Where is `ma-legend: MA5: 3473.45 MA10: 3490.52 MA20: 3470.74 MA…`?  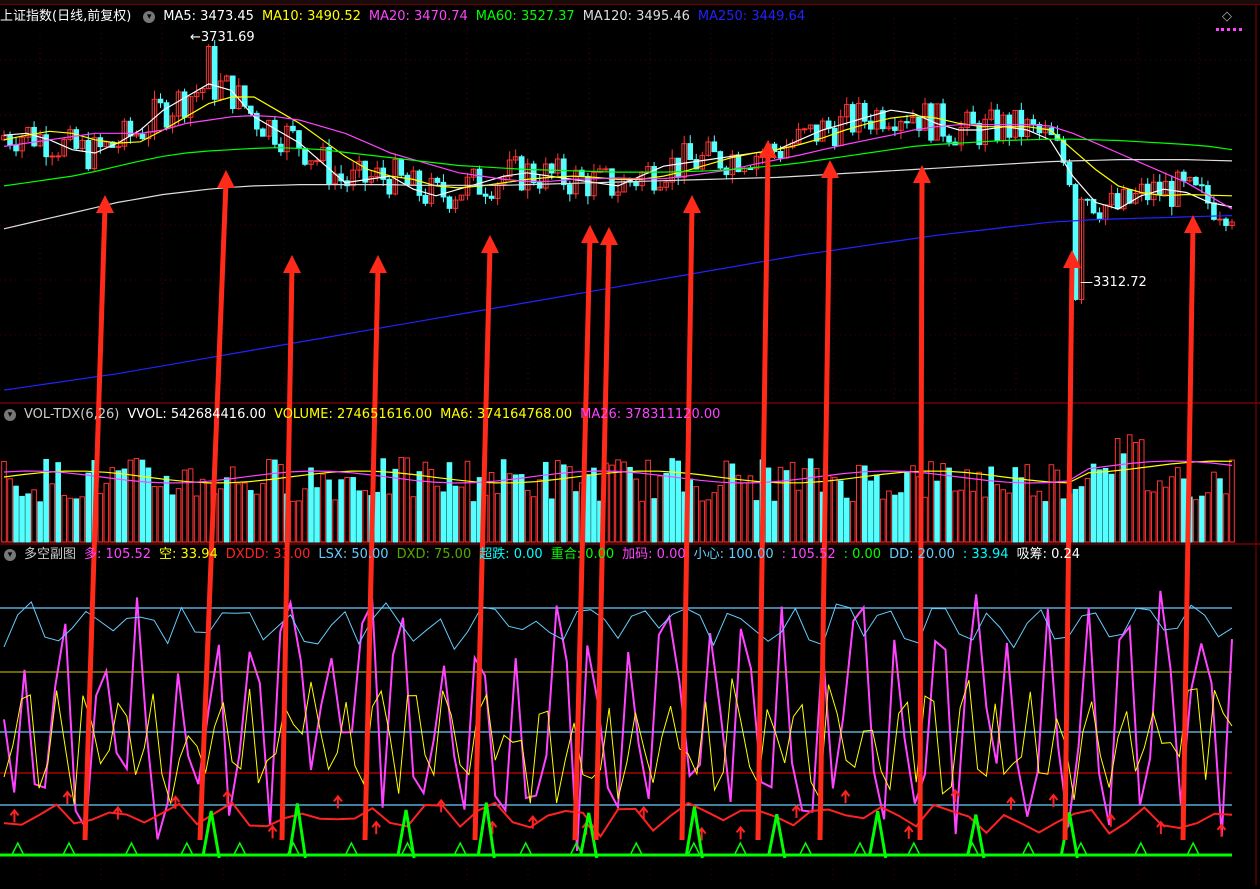 ma-legend: MA5: 3473.45 MA10: 3490.52 MA20: 3470.74 MA… is located at coordinates (488, 17).